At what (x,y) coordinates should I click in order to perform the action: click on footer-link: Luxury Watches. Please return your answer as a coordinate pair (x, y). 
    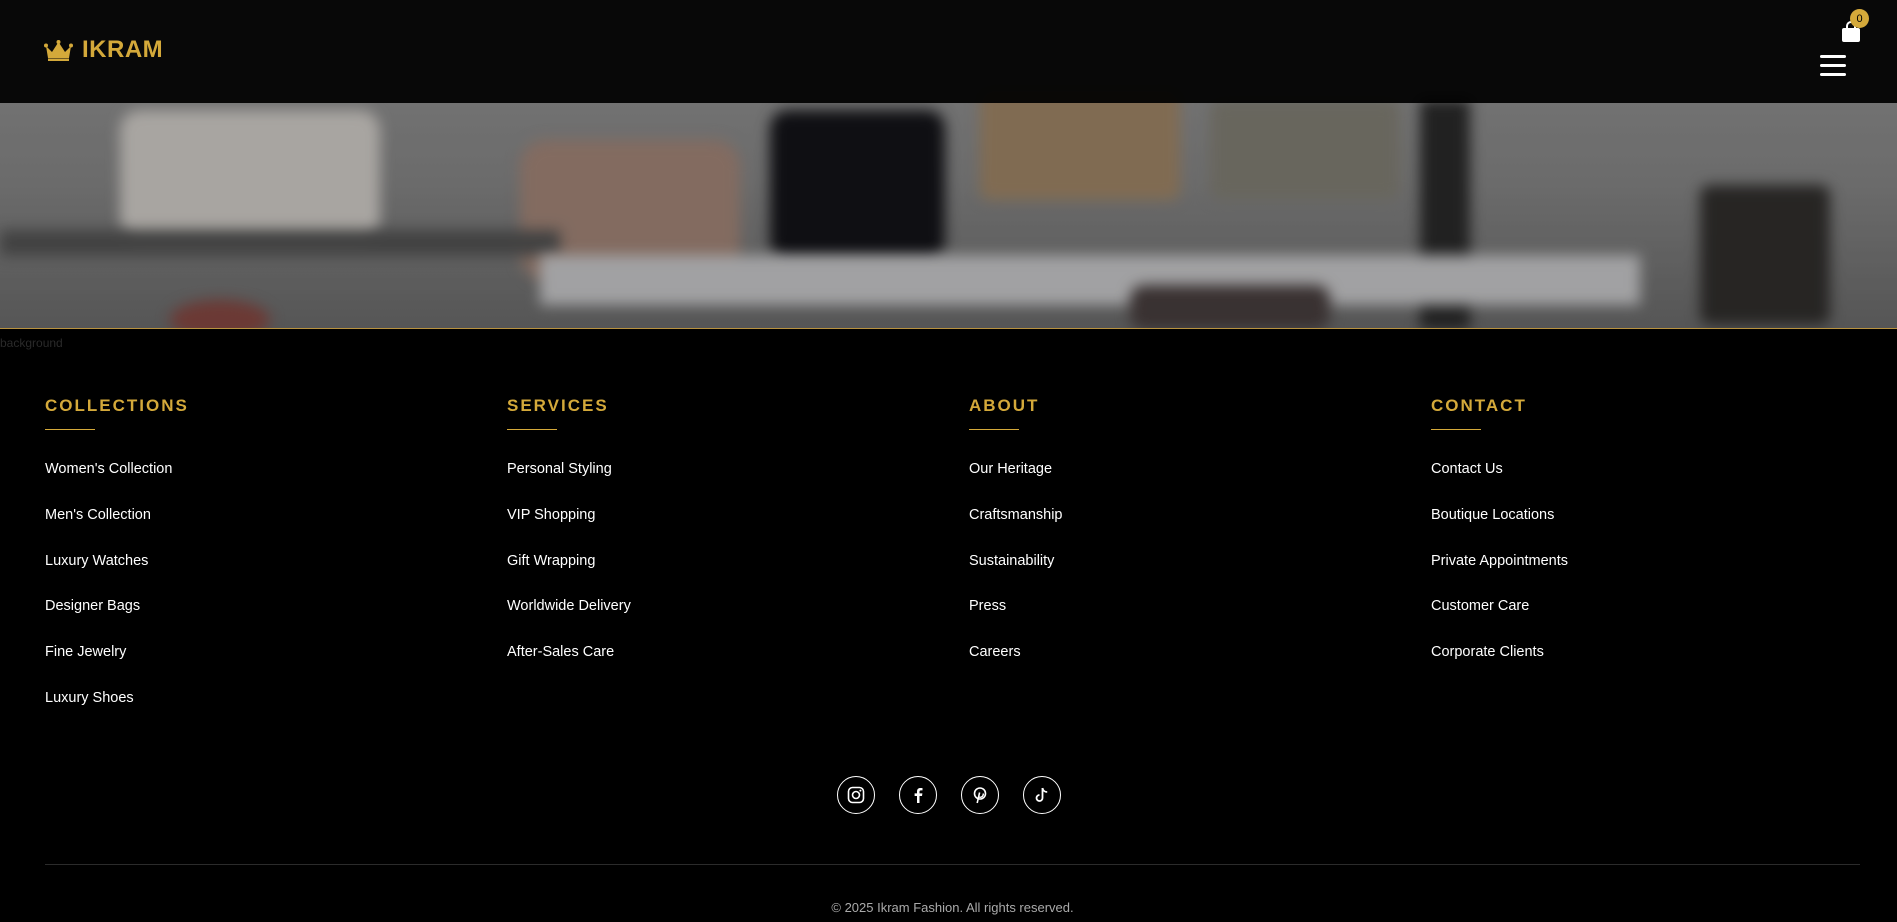
    Looking at the image, I should click on (96, 561).